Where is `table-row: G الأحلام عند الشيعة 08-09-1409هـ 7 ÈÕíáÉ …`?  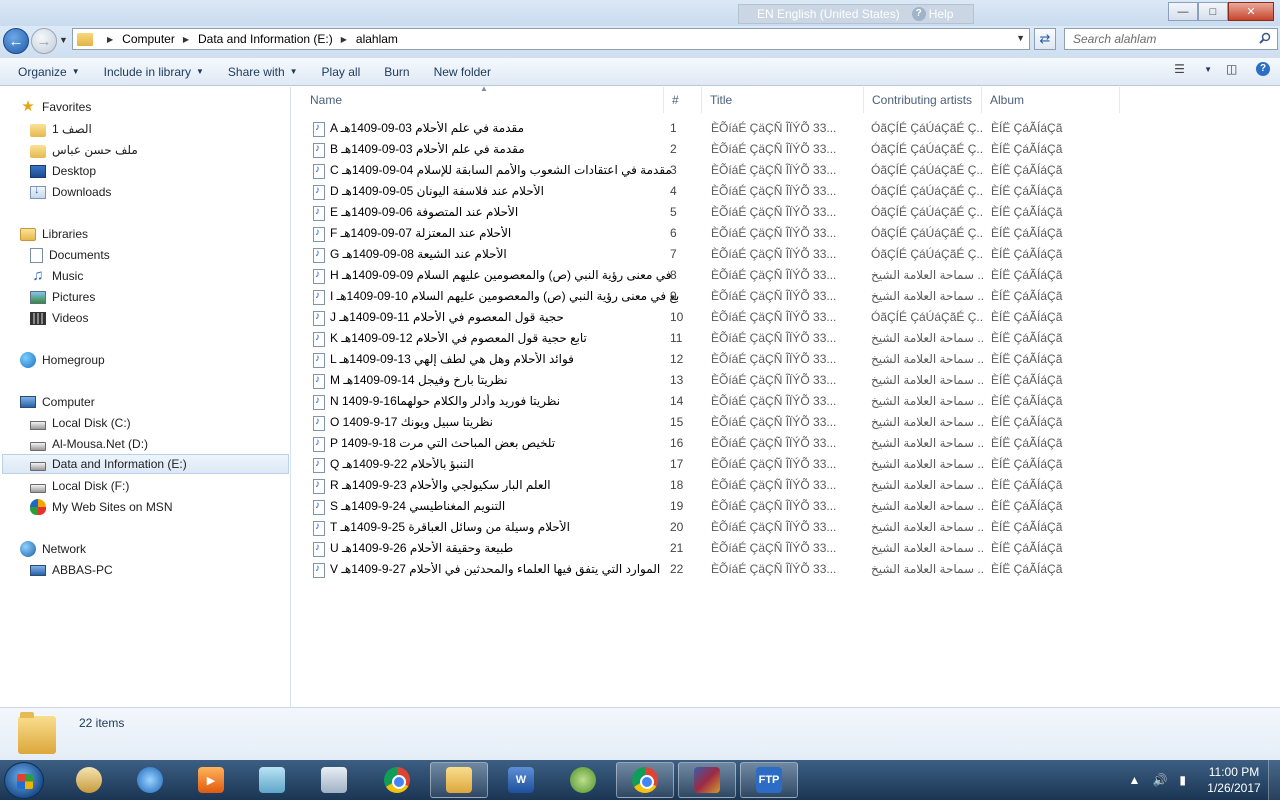
table-row: G الأحلام عند الشيعة 08-09-1409هـ 7 ÈÕíáÉ … is located at coordinates (707, 255).